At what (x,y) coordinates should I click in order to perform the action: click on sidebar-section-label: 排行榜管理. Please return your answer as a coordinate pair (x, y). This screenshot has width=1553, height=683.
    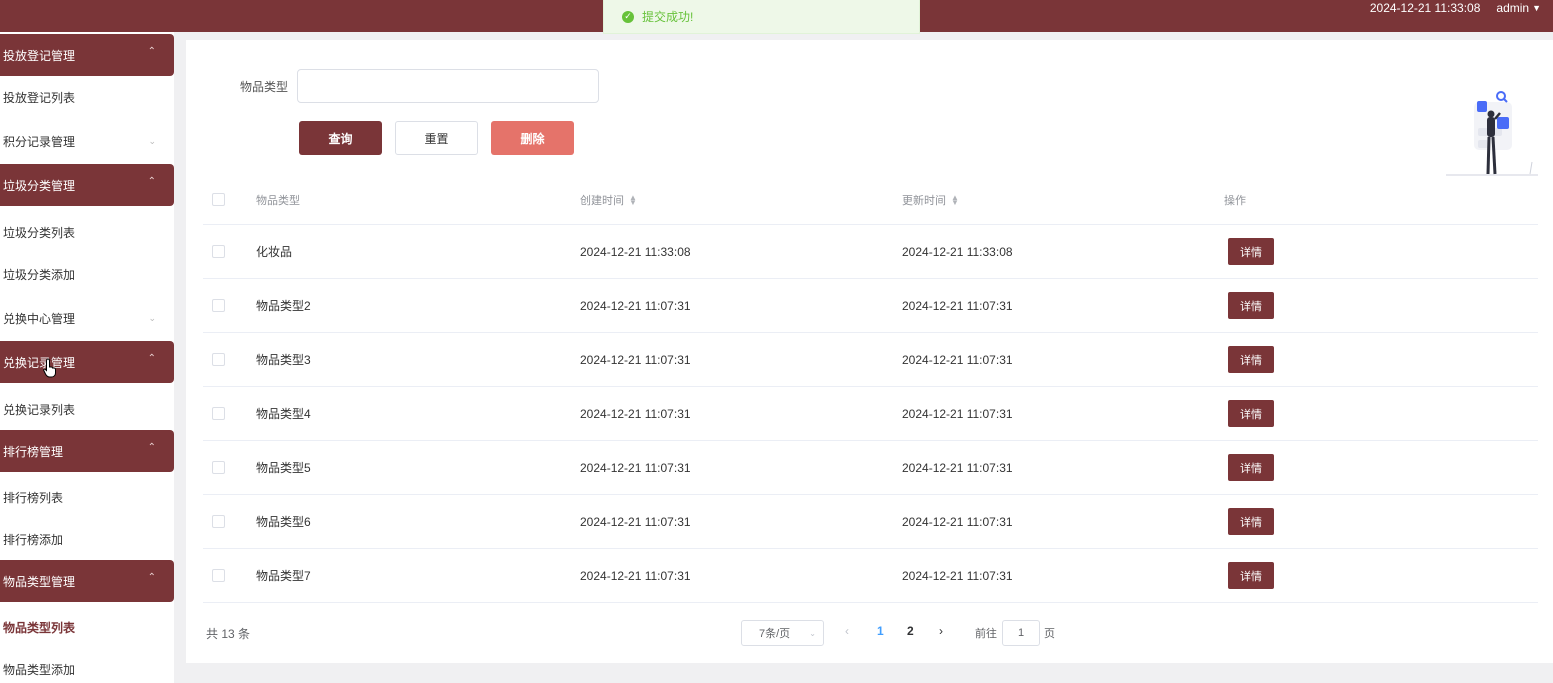
    Looking at the image, I should click on (33, 451).